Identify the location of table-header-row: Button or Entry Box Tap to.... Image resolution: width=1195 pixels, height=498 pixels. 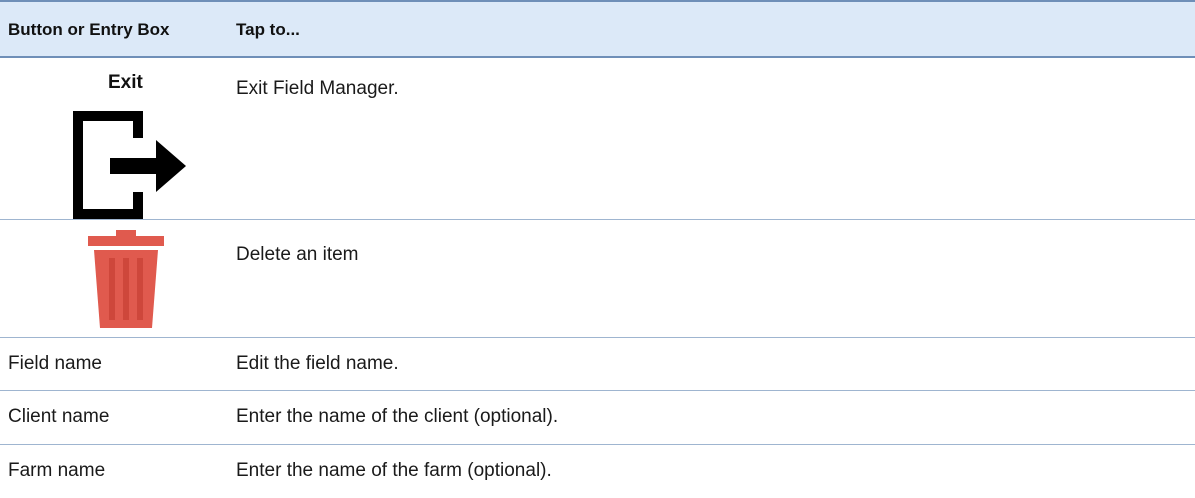
(597, 29).